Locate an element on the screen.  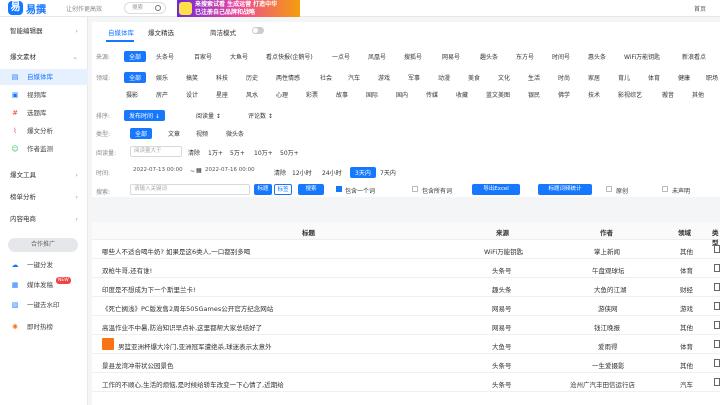
search-button: 搜索 is located at coordinates (311, 189).